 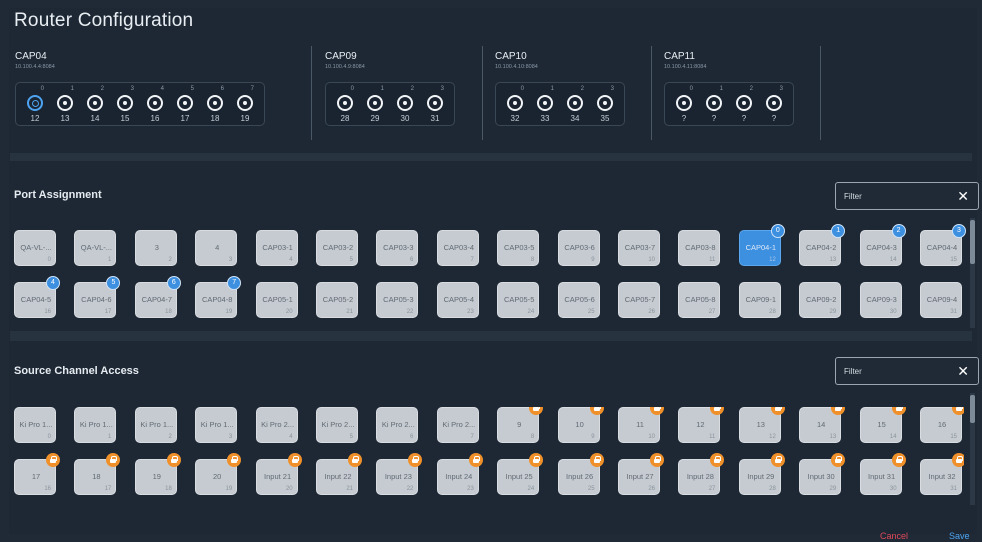 I want to click on channel-tile: CAP05-7 26, so click(x=639, y=300).